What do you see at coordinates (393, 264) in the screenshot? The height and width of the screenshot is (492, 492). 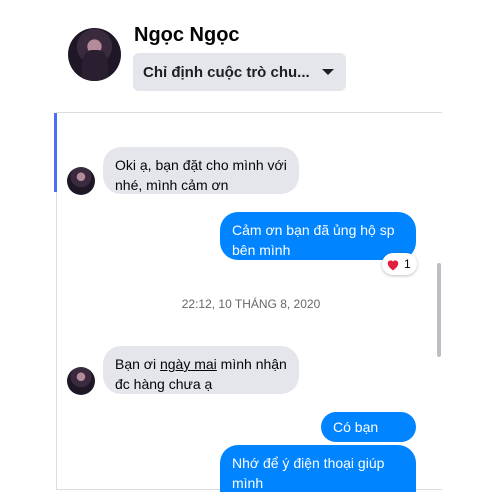 I see `heart-icon` at bounding box center [393, 264].